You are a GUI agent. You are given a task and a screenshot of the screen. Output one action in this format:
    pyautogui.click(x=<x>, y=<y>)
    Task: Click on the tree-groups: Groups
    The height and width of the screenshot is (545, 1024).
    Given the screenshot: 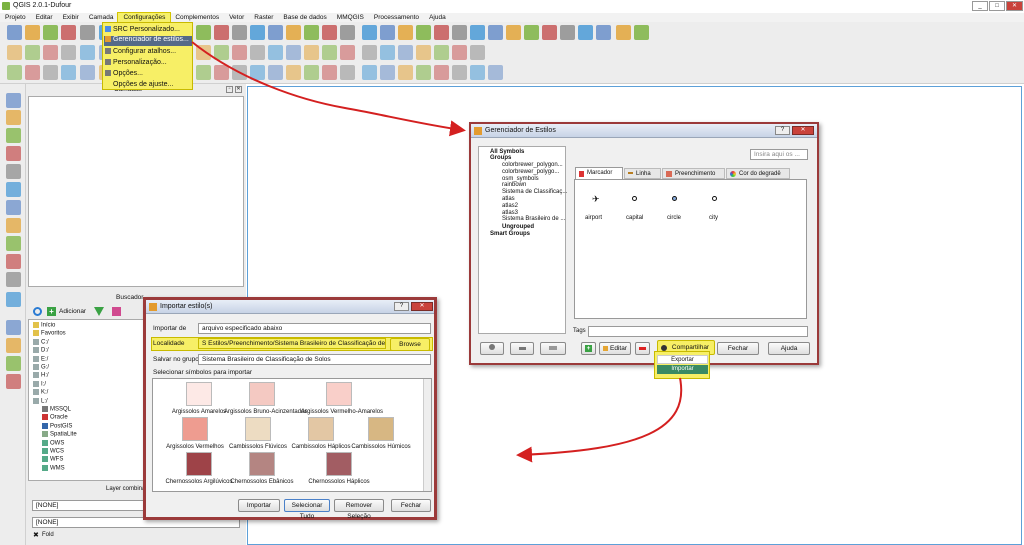 What is the action you would take?
    pyautogui.click(x=500, y=158)
    